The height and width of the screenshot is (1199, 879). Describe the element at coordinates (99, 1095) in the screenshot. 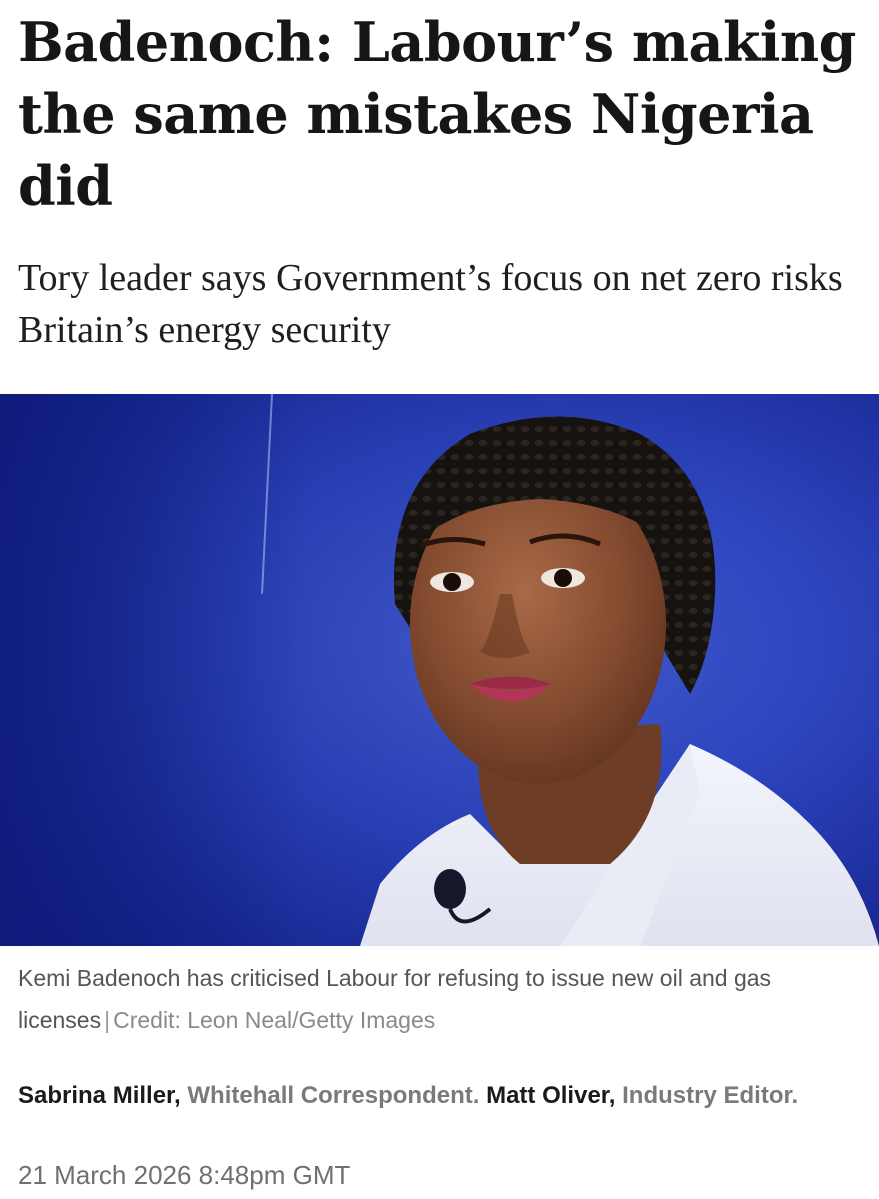

I see `author-link-sabrina-miller: Sabrina Miller,` at that location.